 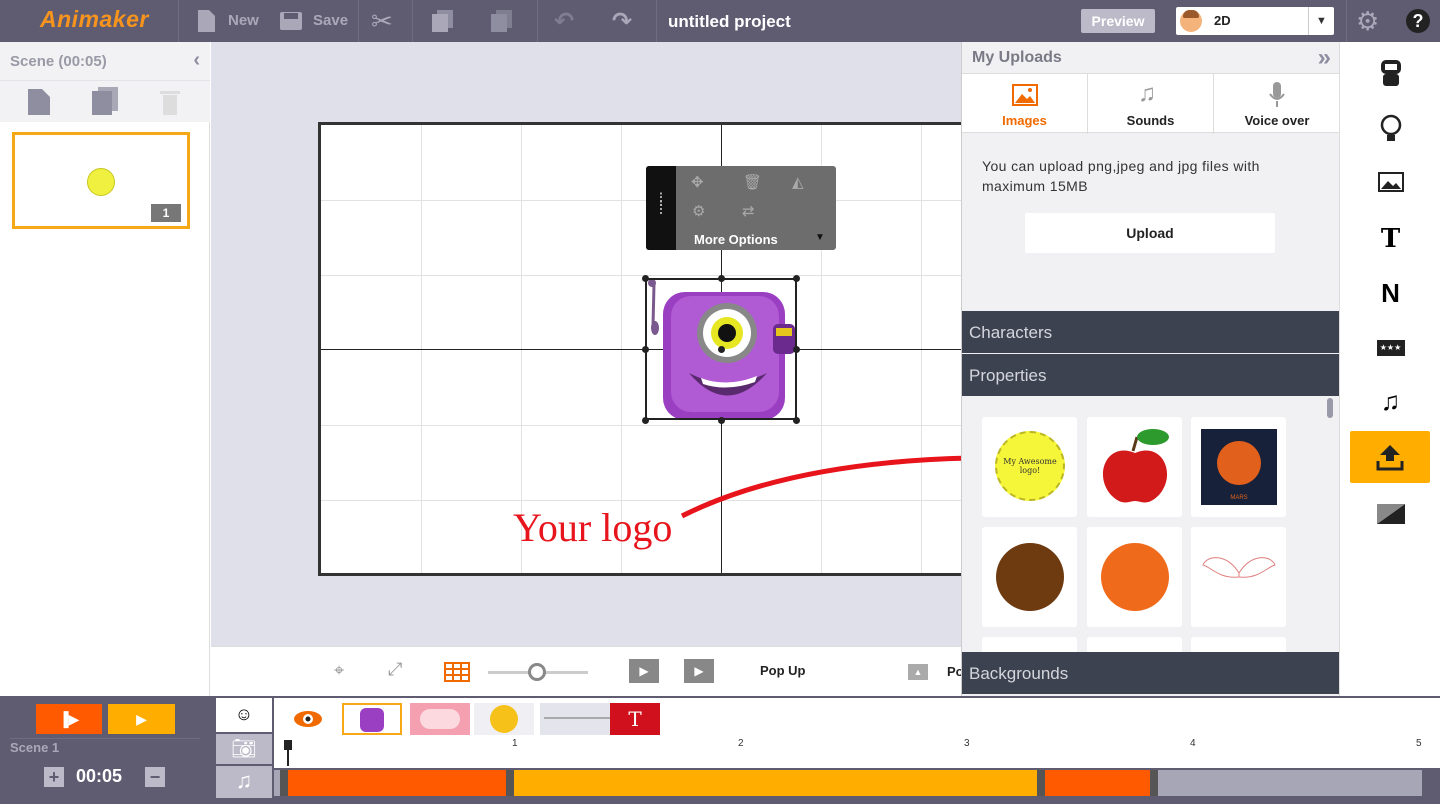 What do you see at coordinates (1151, 104) in the screenshot?
I see `tab-sounds: ♫ Sounds` at bounding box center [1151, 104].